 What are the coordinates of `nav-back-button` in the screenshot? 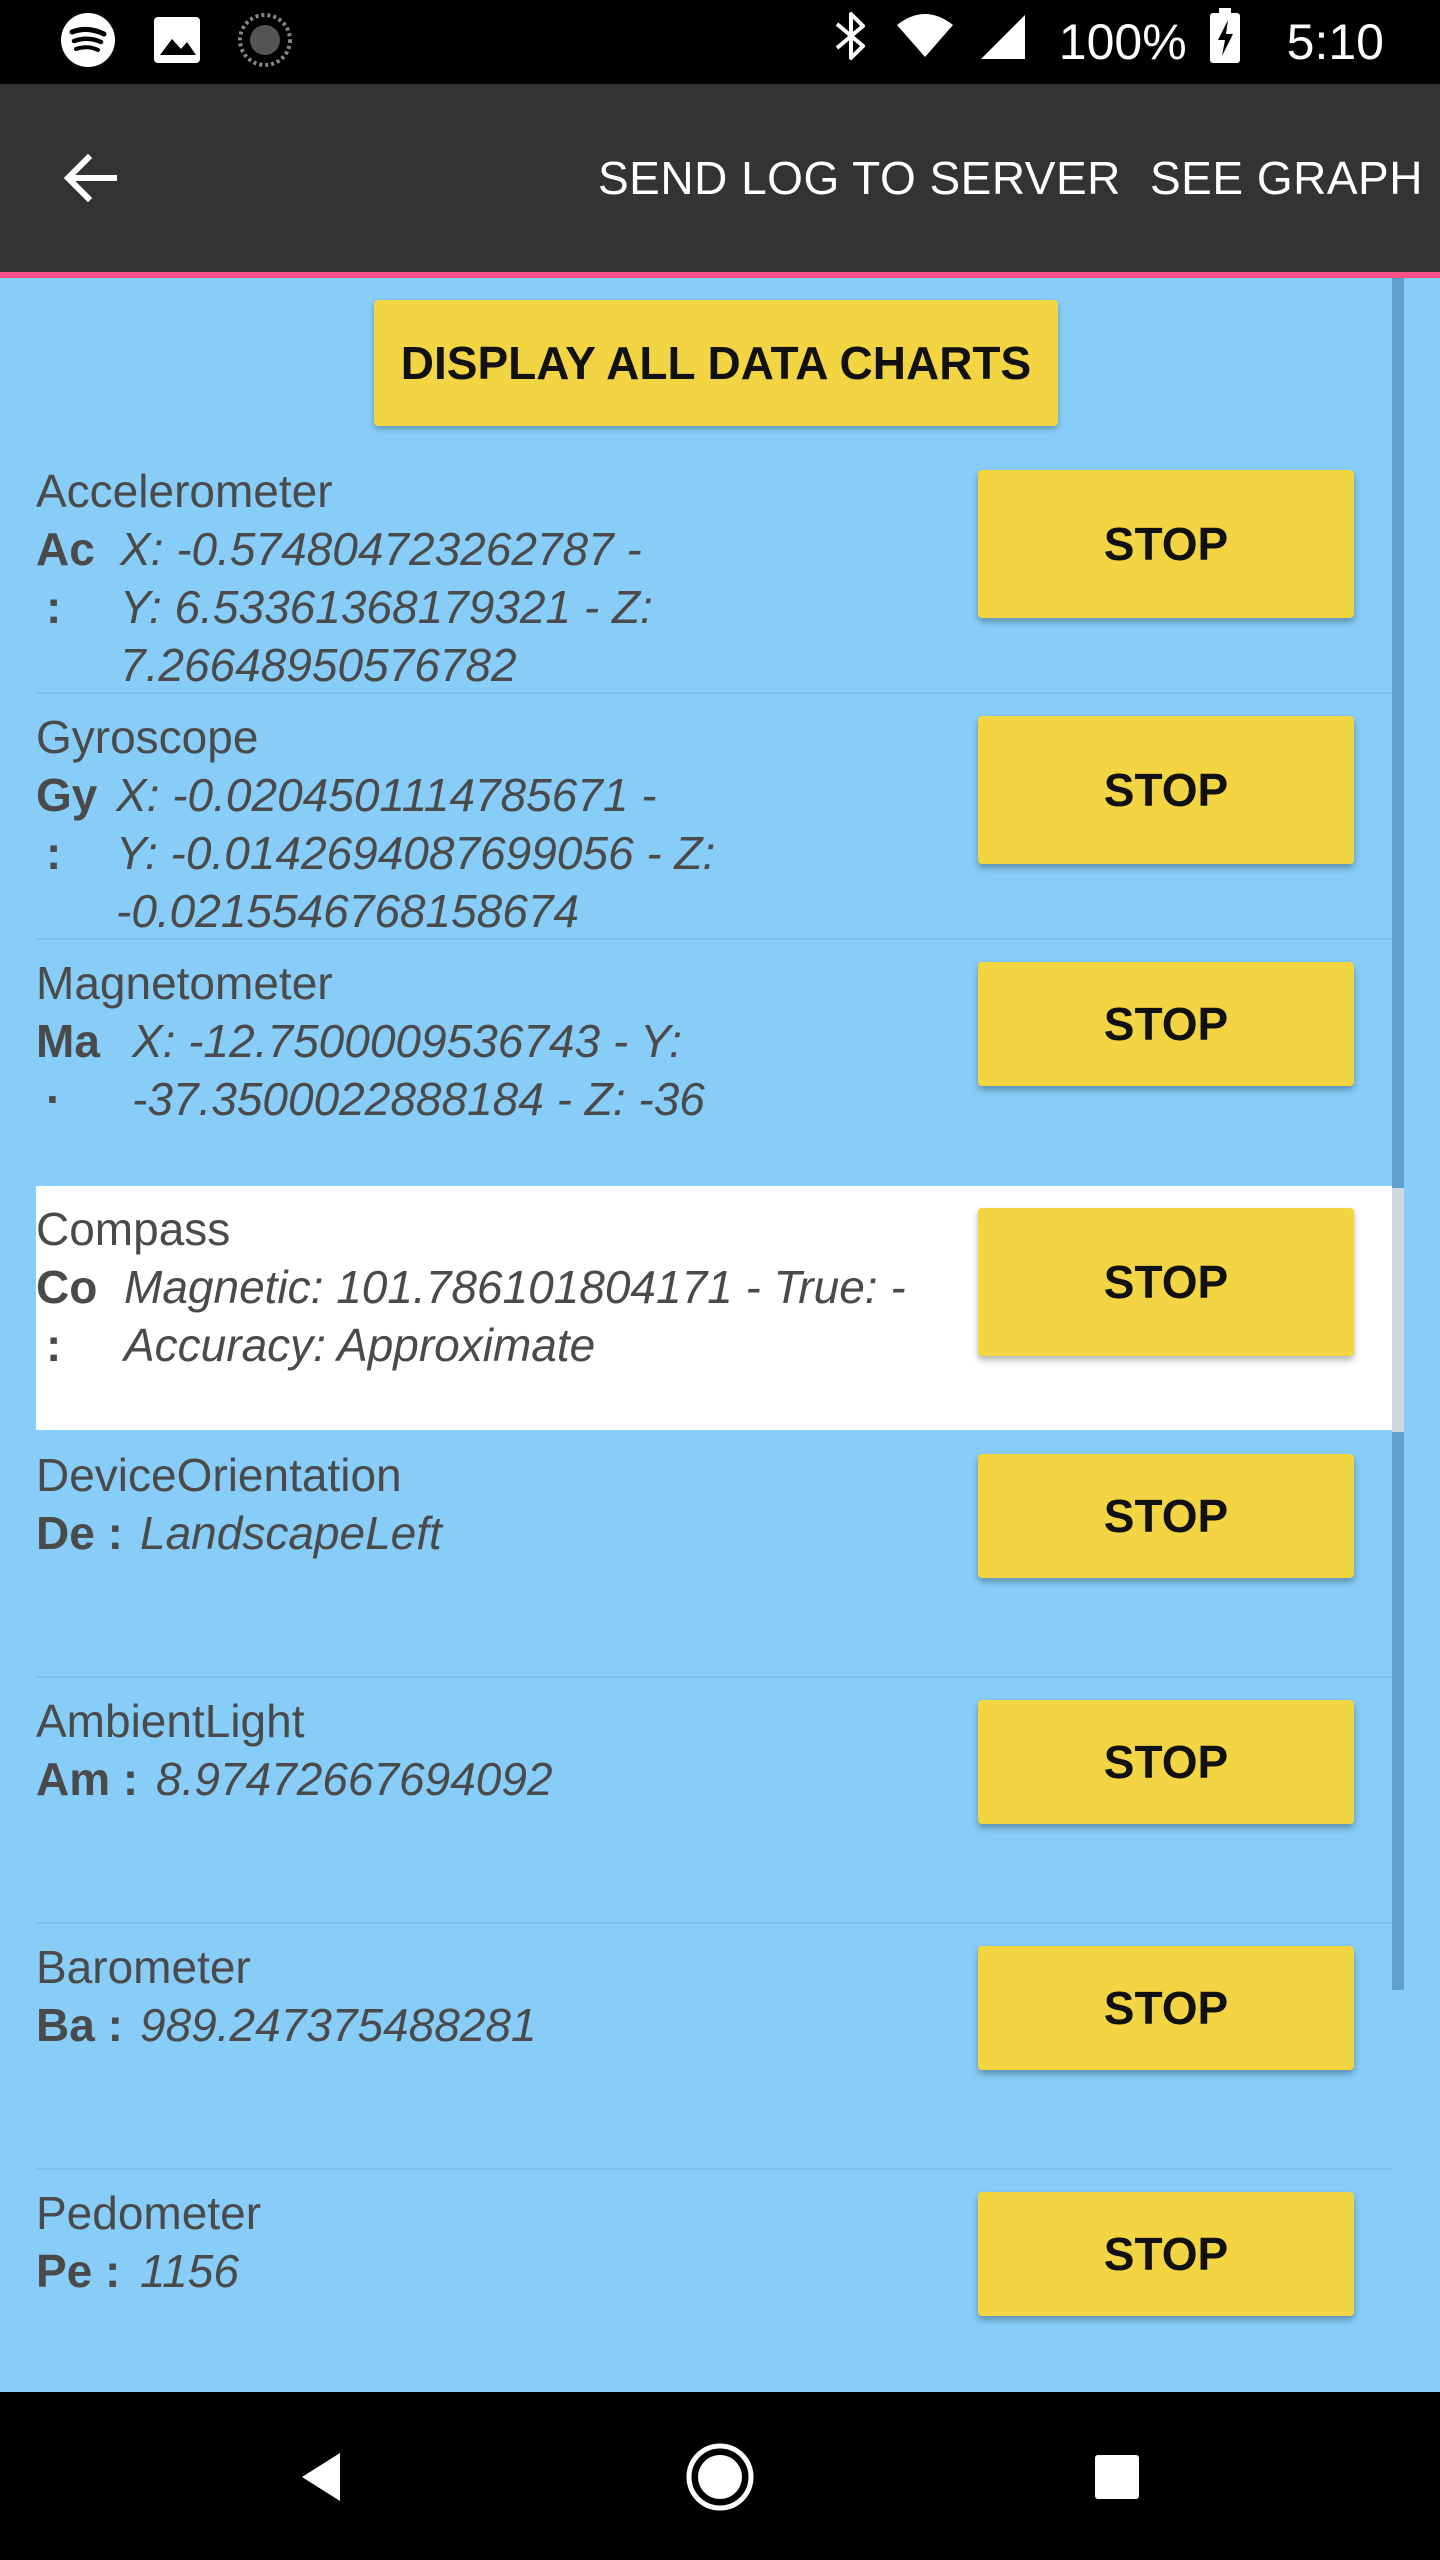 It's located at (321, 2477).